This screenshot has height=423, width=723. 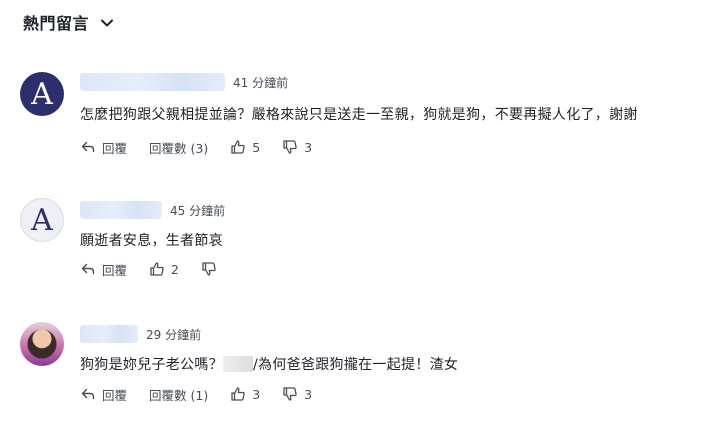 I want to click on comment-text-part: /為何爸爸跟狗攏在一起提！渣女, so click(x=356, y=365).